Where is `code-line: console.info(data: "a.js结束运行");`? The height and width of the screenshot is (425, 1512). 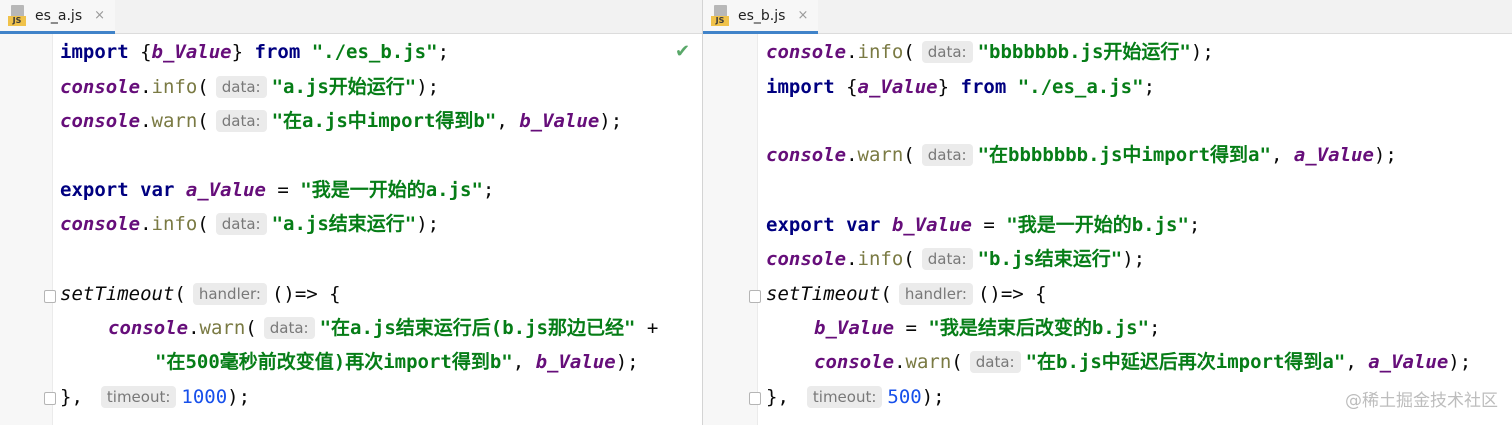 code-line: console.info(data: "a.js结束运行"); is located at coordinates (250, 224).